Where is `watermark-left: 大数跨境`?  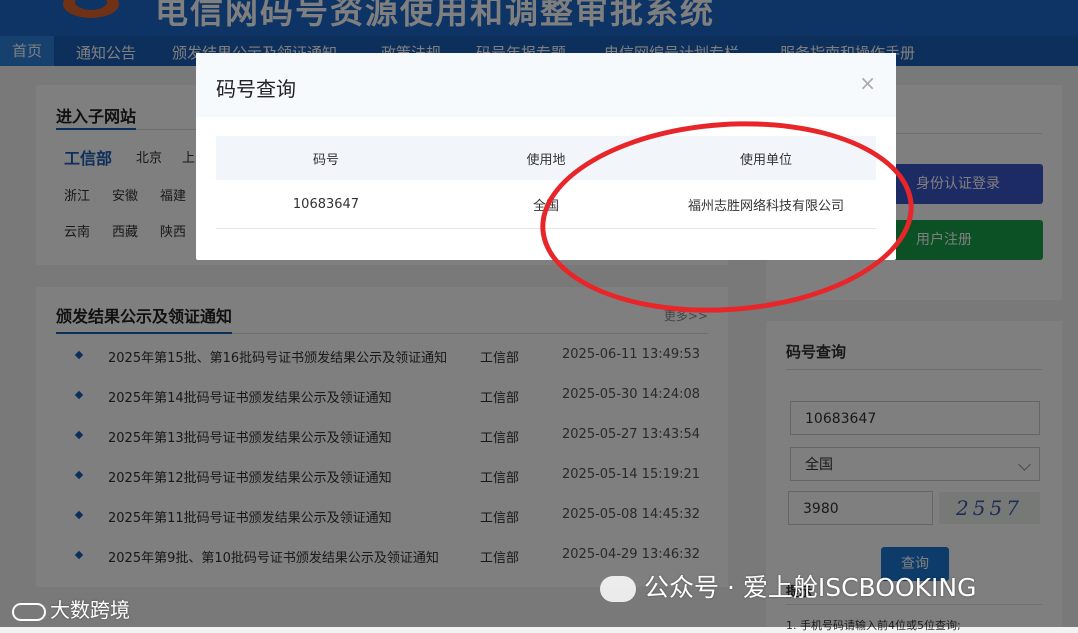
watermark-left: 大数跨境 is located at coordinates (71, 608).